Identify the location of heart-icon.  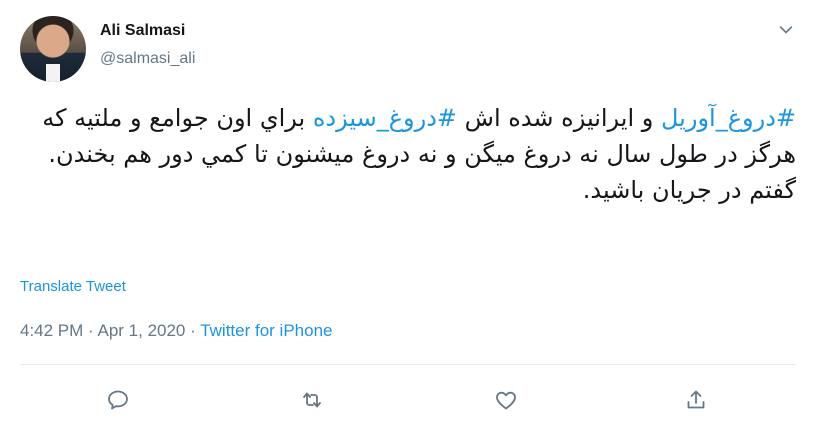
(506, 400).